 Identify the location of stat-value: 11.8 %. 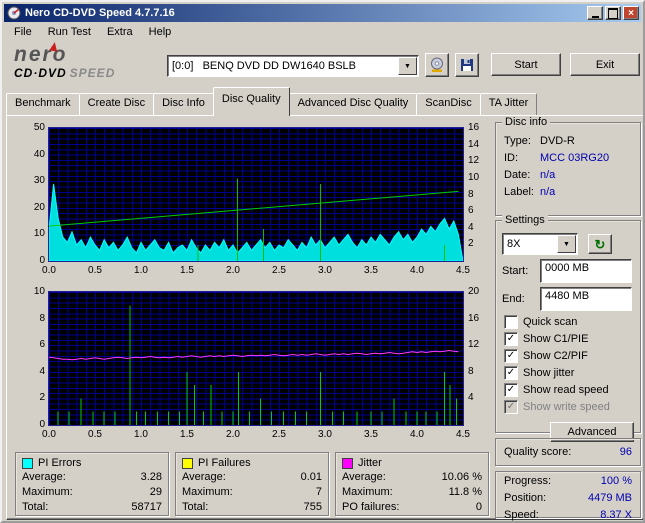
(465, 492).